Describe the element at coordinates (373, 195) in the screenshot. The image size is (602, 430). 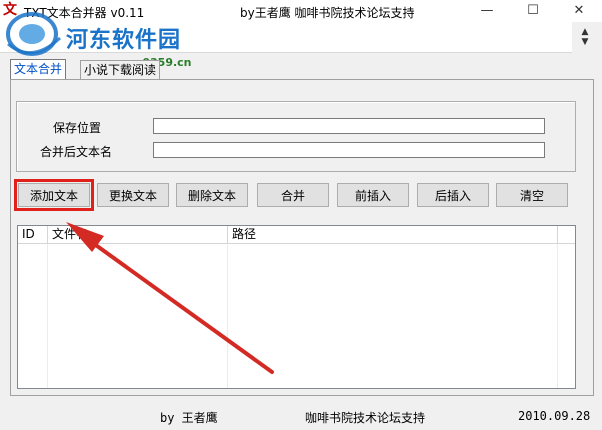
I see `insert-before-button: 前插入` at that location.